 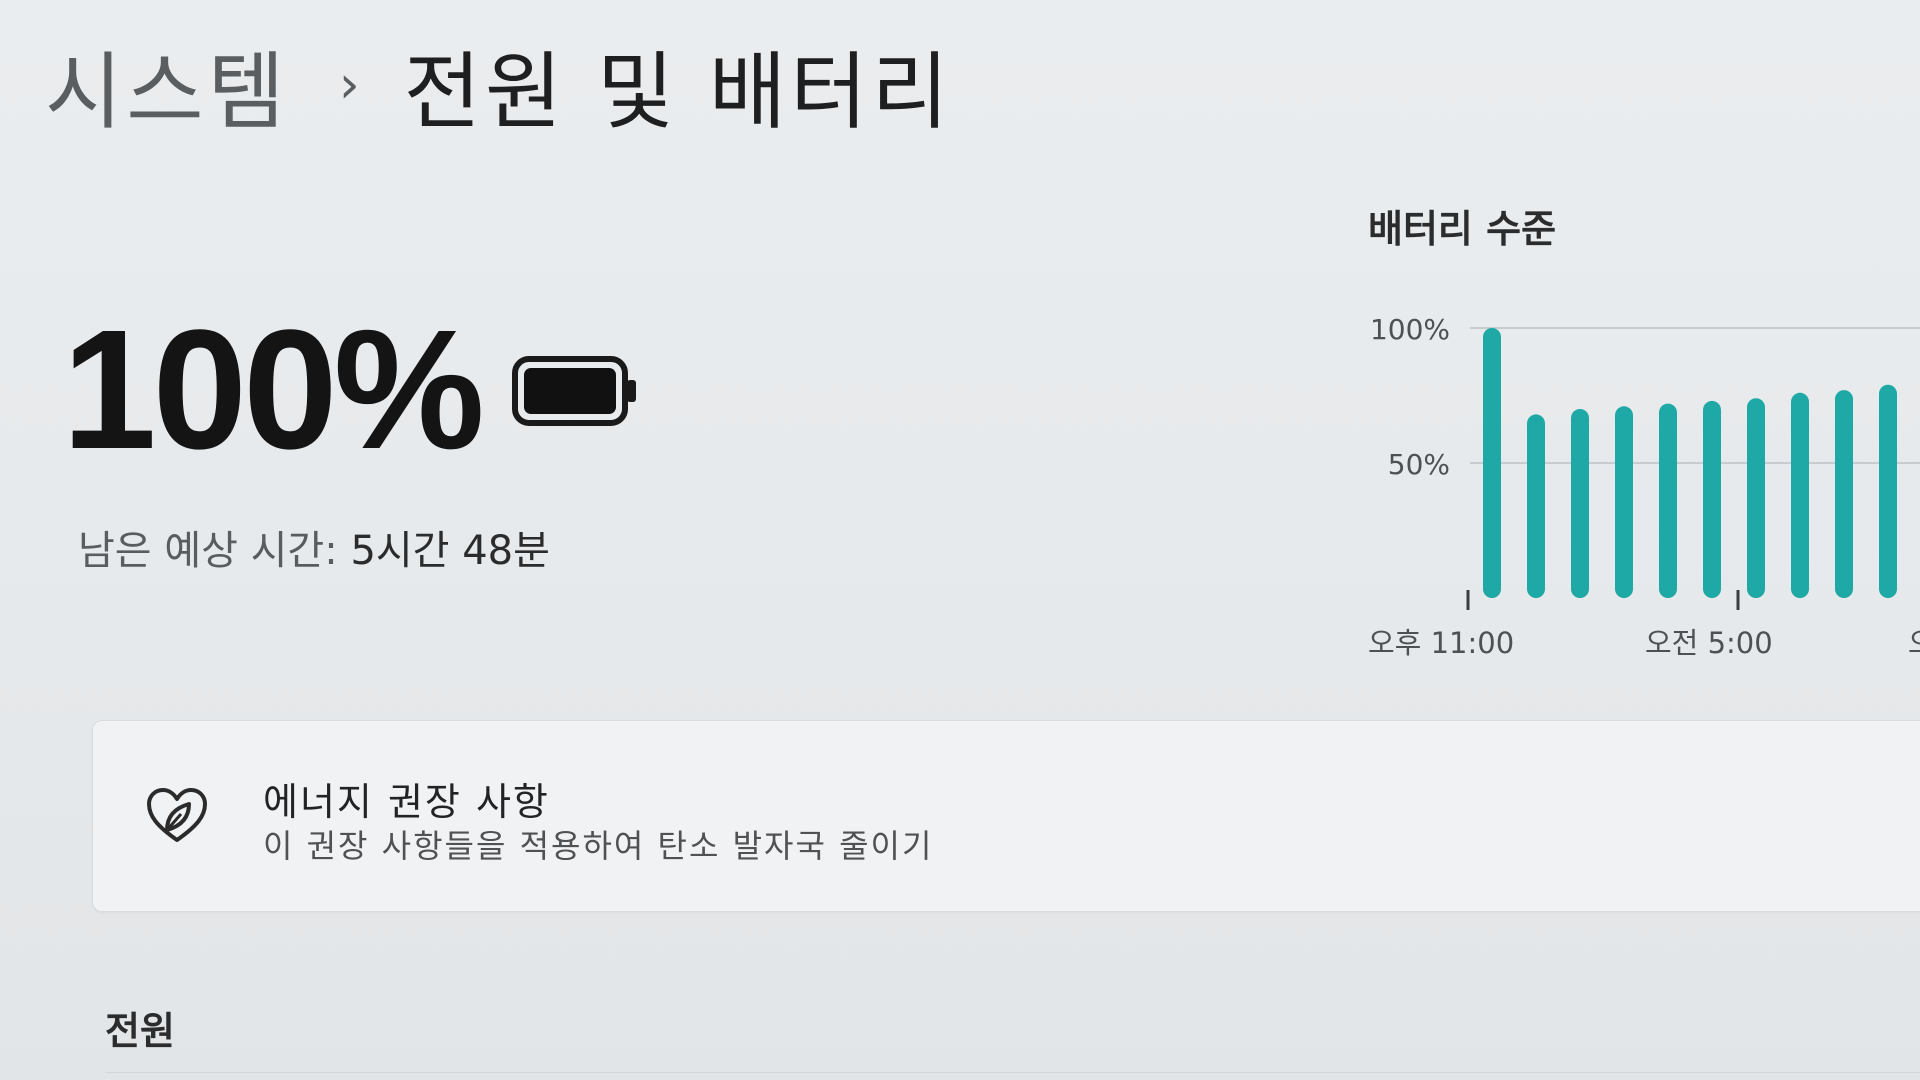 I want to click on page-title: 전원 및 배터리, so click(x=678, y=91).